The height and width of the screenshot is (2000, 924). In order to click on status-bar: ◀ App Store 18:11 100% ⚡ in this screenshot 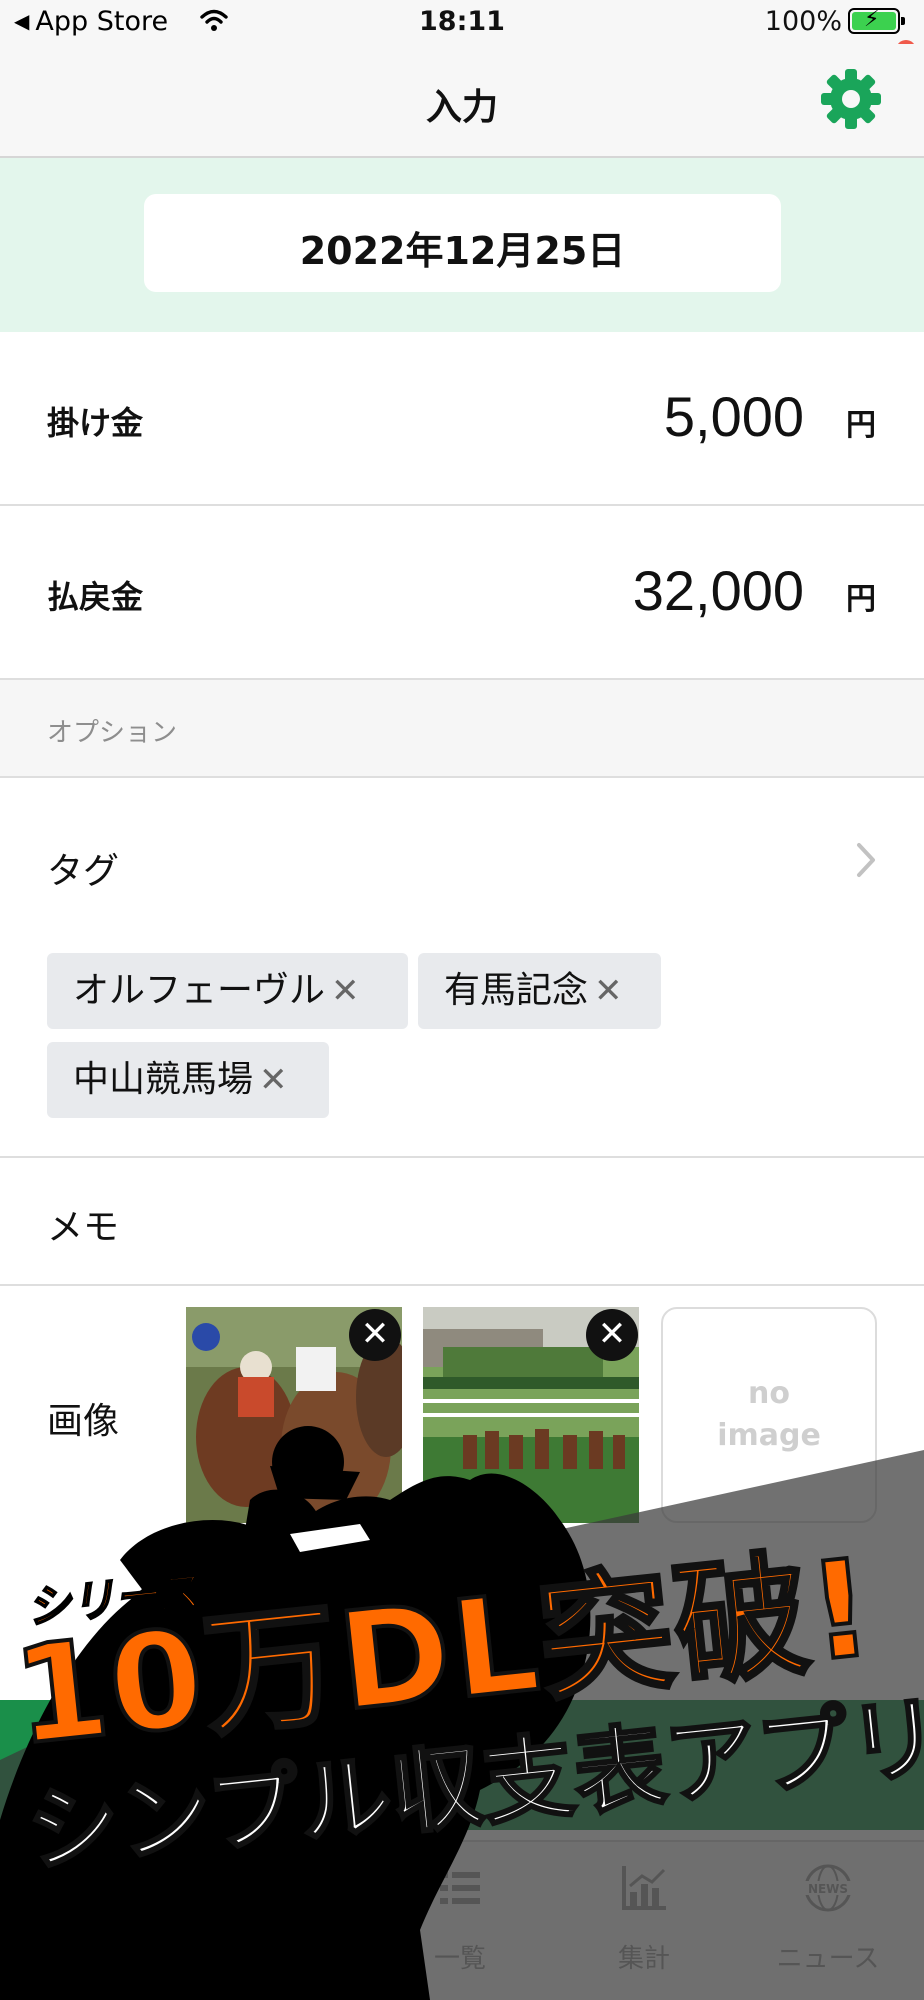, I will do `click(462, 22)`.